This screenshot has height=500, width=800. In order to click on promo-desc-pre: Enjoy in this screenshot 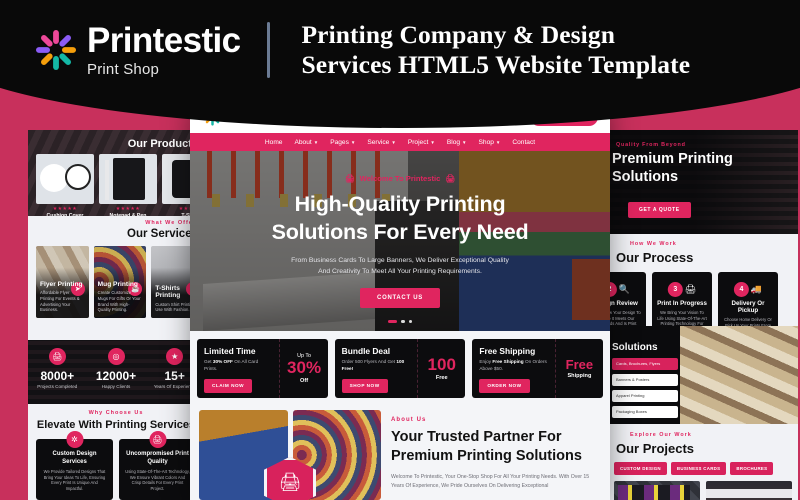, I will do `click(486, 361)`.